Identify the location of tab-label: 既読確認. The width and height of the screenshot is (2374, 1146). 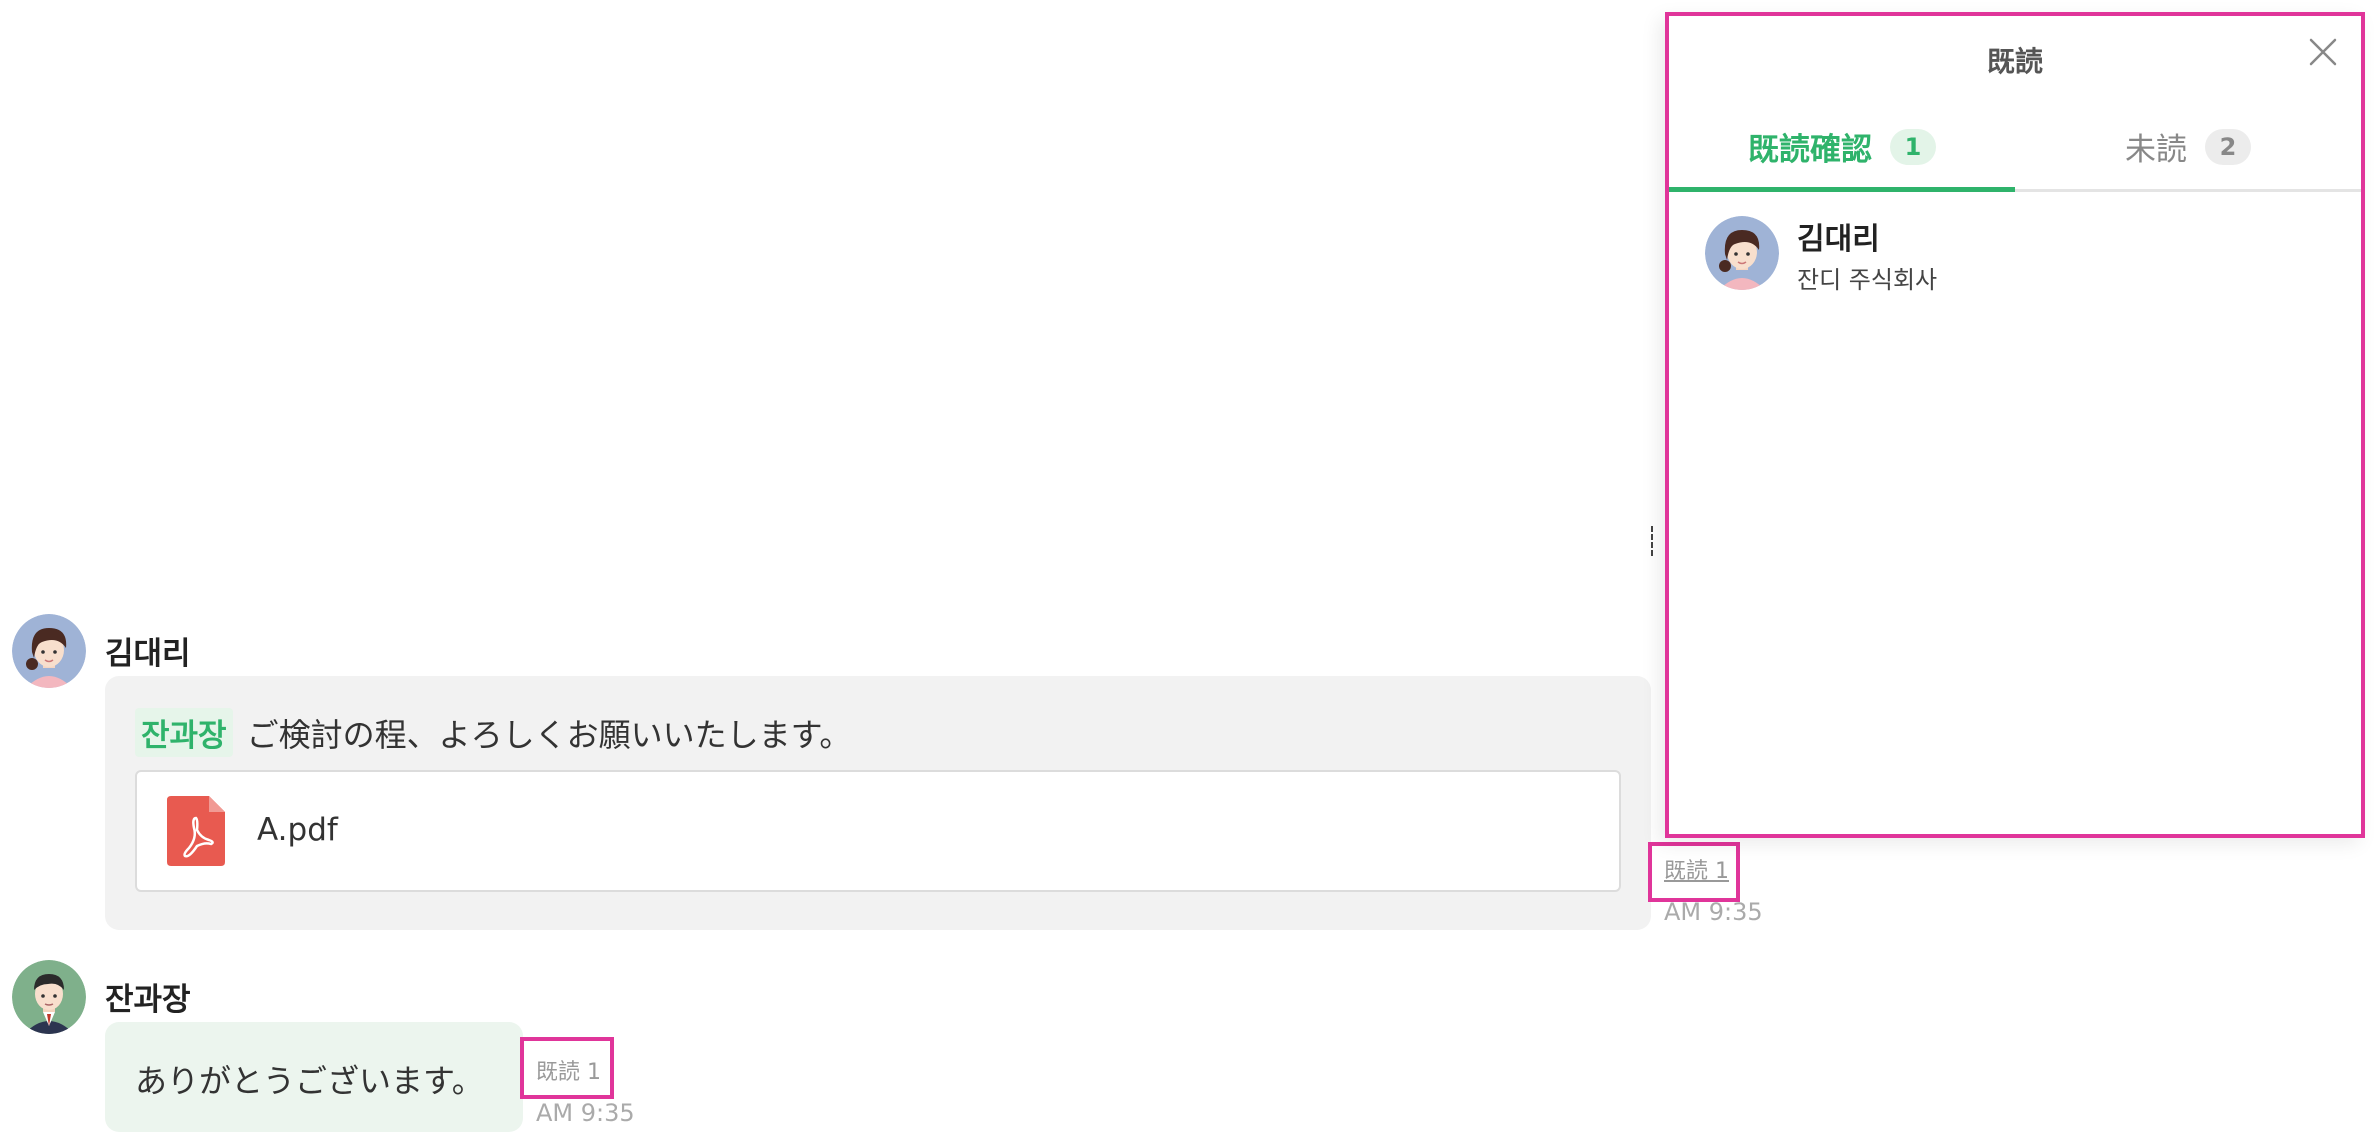
(1810, 150).